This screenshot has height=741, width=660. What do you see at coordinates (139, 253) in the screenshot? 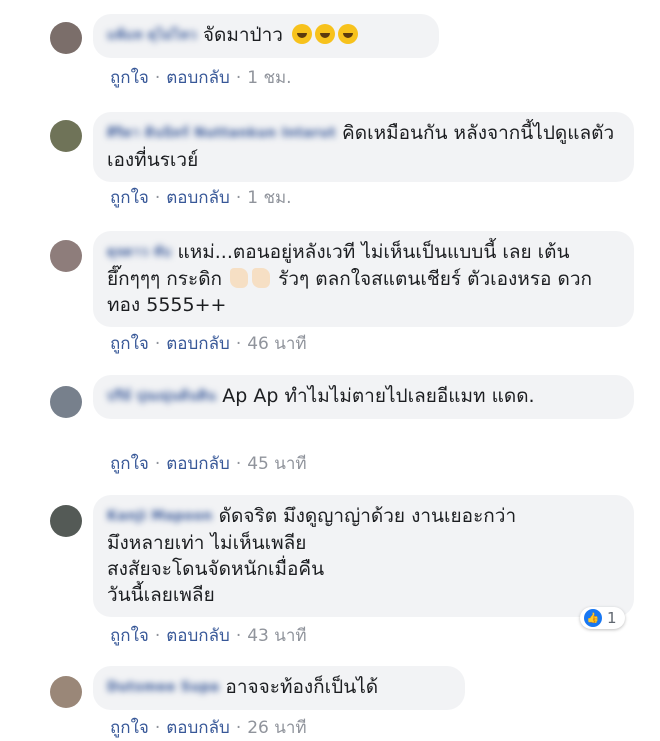
I see `commenter-name: ดุจดาว ทับ` at bounding box center [139, 253].